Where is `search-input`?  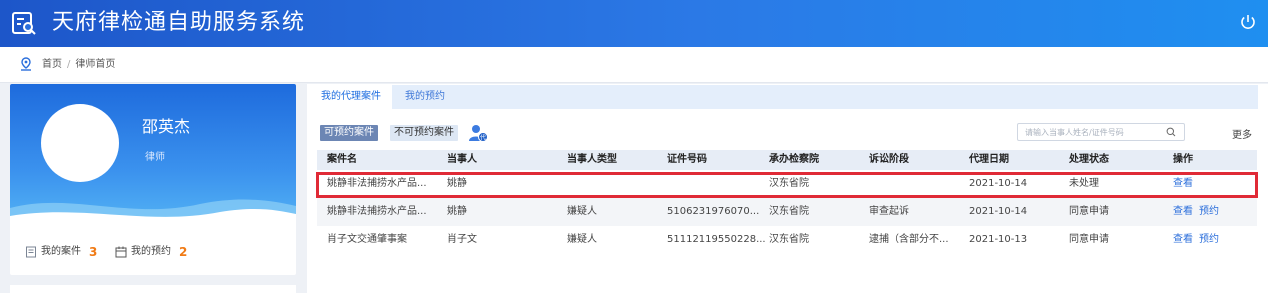 search-input is located at coordinates (1092, 132).